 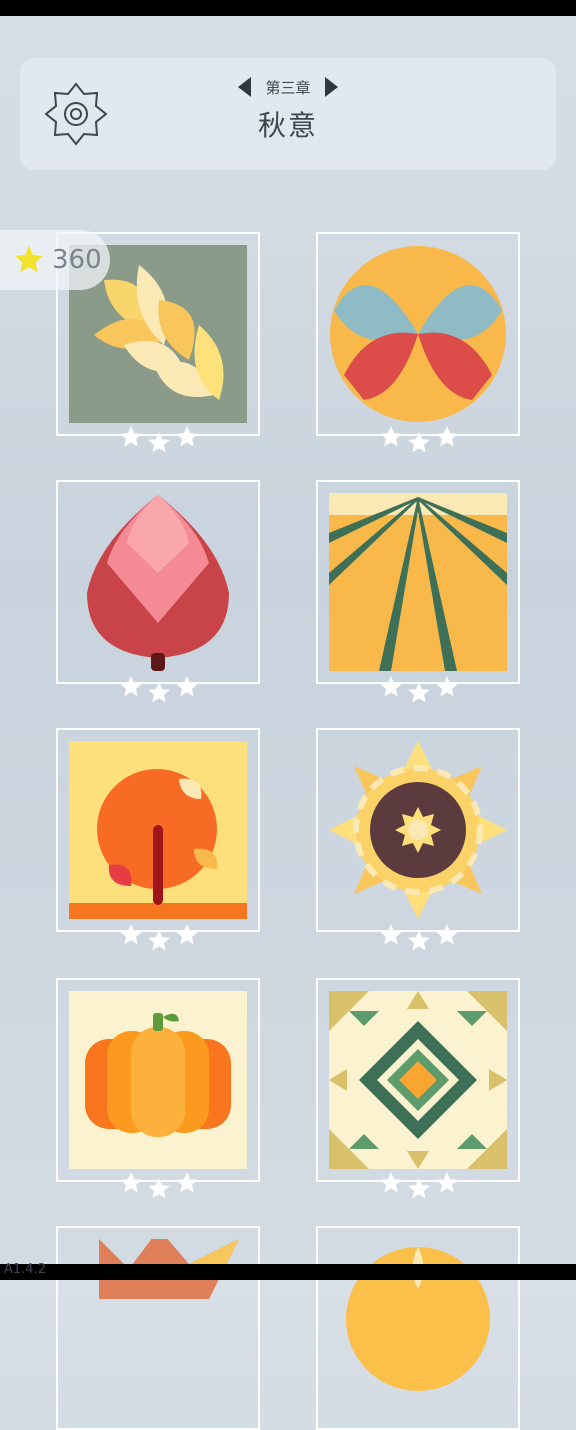 What do you see at coordinates (245, 87) in the screenshot?
I see `previous-chapter-arrow-icon` at bounding box center [245, 87].